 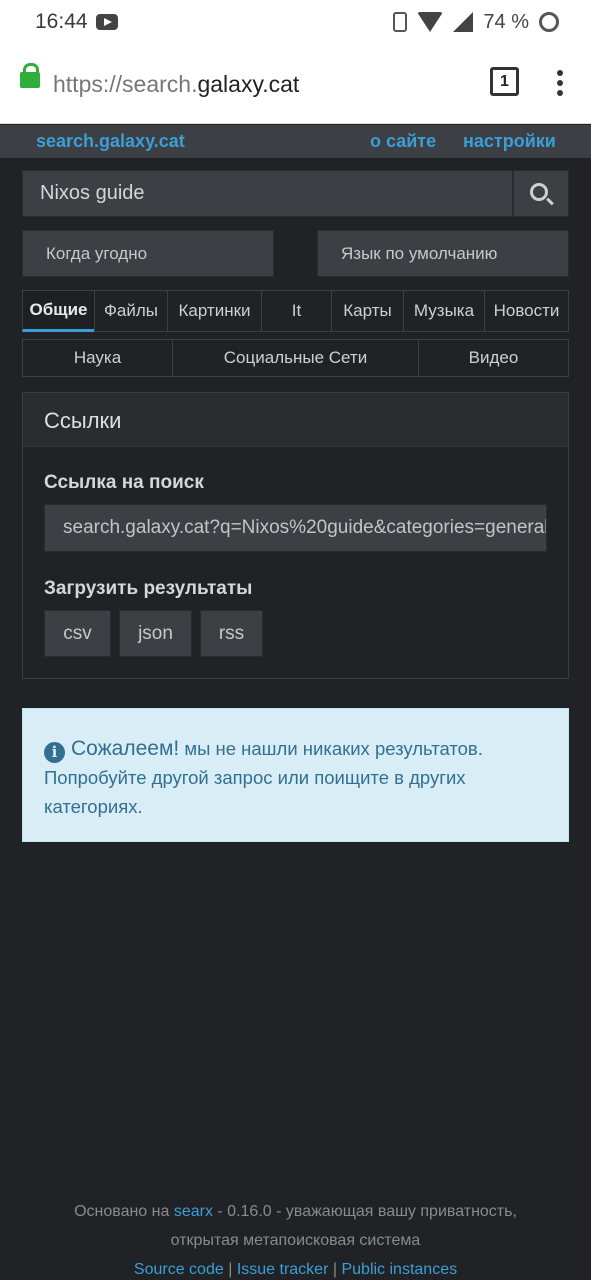 I want to click on tab-maps: Карты, so click(x=367, y=311).